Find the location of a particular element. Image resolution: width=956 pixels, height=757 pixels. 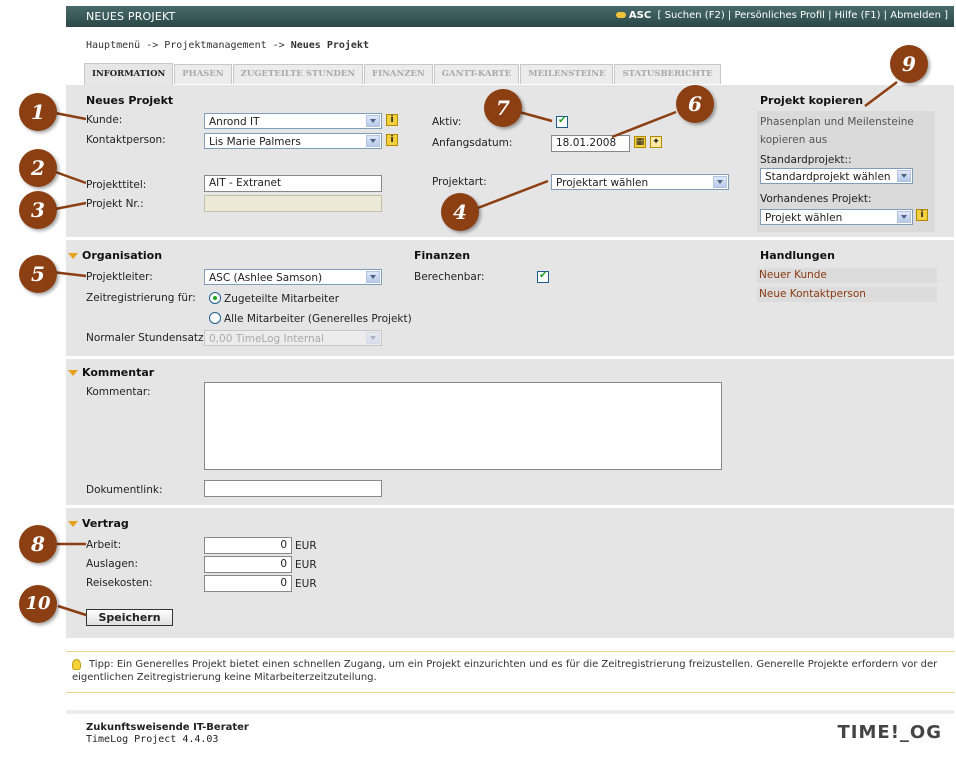

callout-7: 7 is located at coordinates (503, 108).